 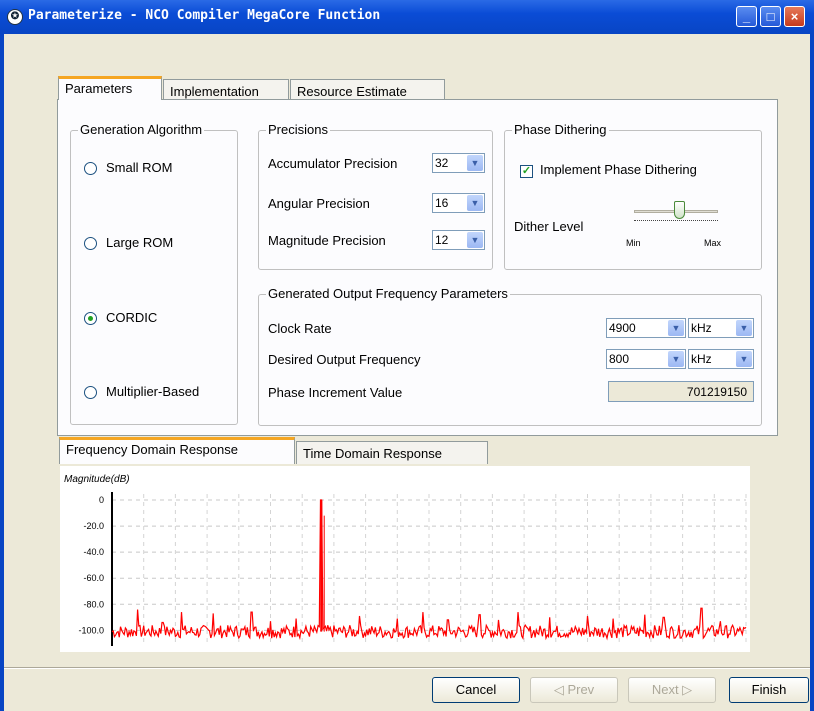 I want to click on angular-precision-select: 16 ▼, so click(x=458, y=203).